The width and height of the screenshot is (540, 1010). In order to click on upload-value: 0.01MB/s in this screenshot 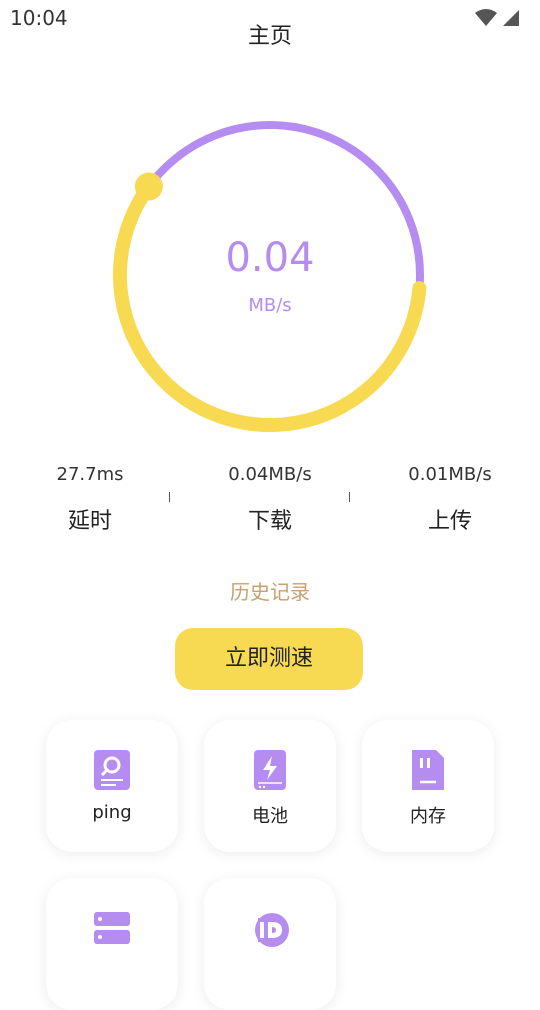, I will do `click(450, 474)`.